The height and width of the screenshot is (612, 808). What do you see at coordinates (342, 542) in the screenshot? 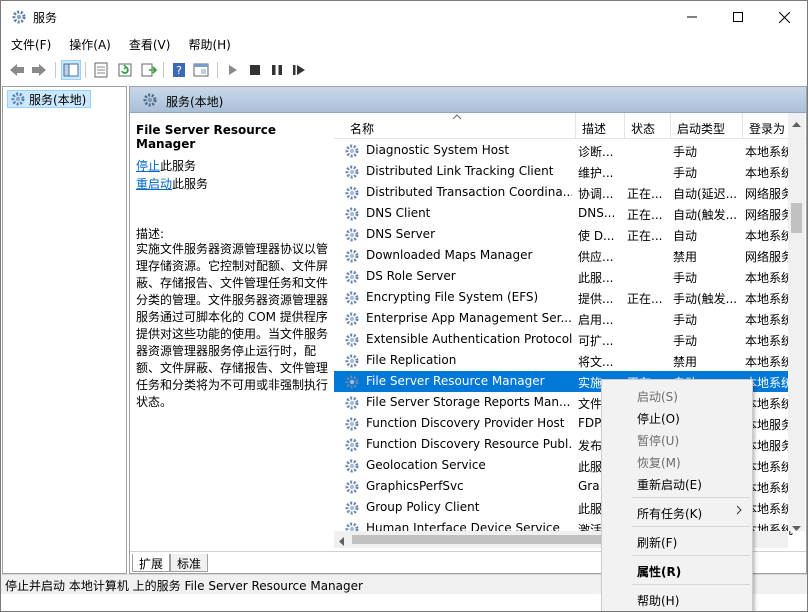
I see `scroll-left-arrow-icon` at bounding box center [342, 542].